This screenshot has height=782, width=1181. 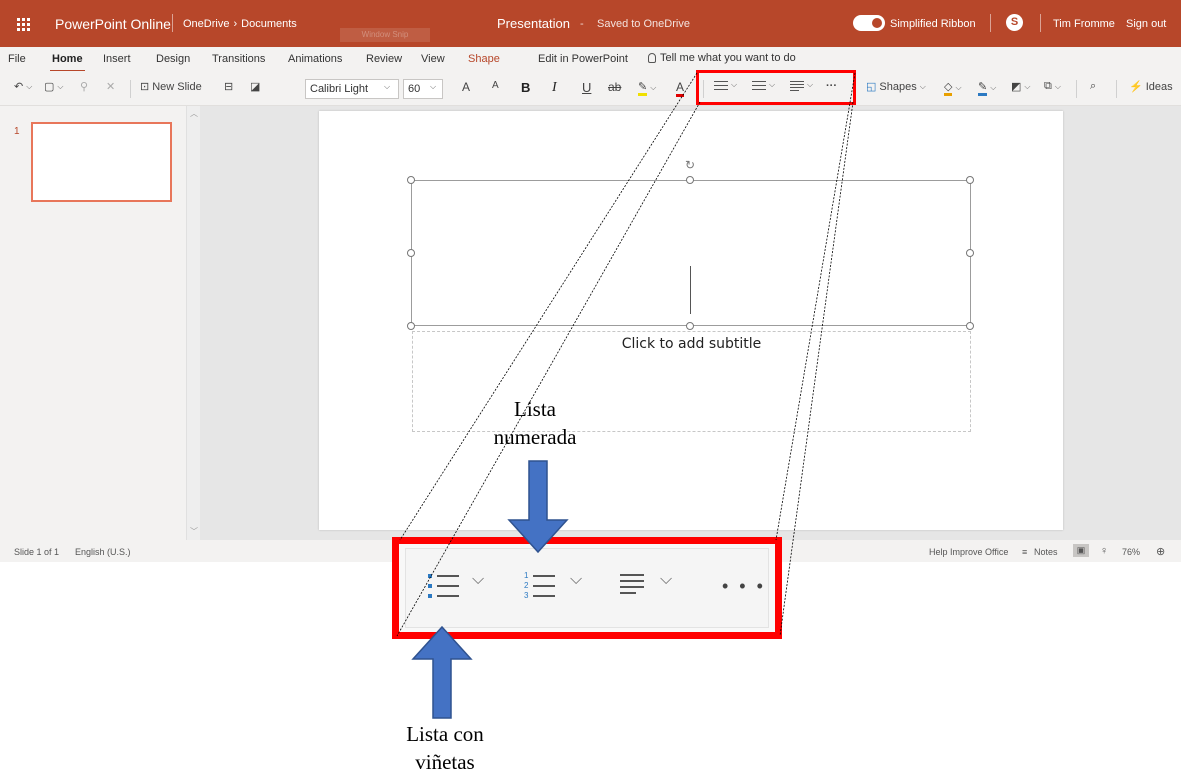 I want to click on presenter-view-icon: ♀, so click(x=1104, y=551).